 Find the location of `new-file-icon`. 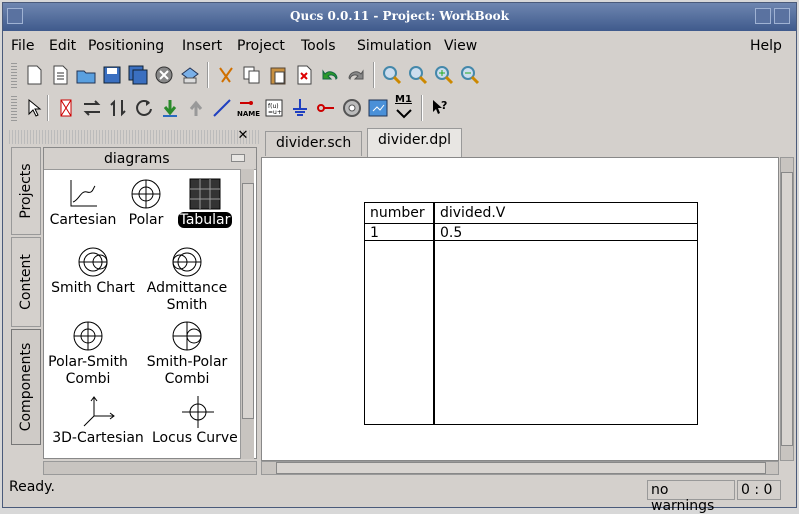

new-file-icon is located at coordinates (34, 75).